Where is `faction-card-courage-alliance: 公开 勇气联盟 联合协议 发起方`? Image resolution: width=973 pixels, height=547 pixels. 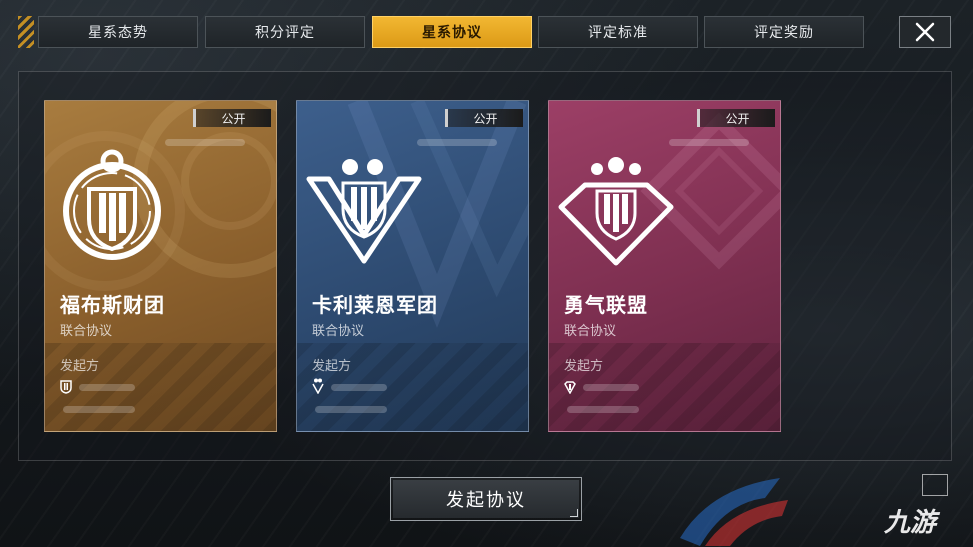 faction-card-courage-alliance: 公开 勇气联盟 联合协议 发起方 is located at coordinates (664, 266).